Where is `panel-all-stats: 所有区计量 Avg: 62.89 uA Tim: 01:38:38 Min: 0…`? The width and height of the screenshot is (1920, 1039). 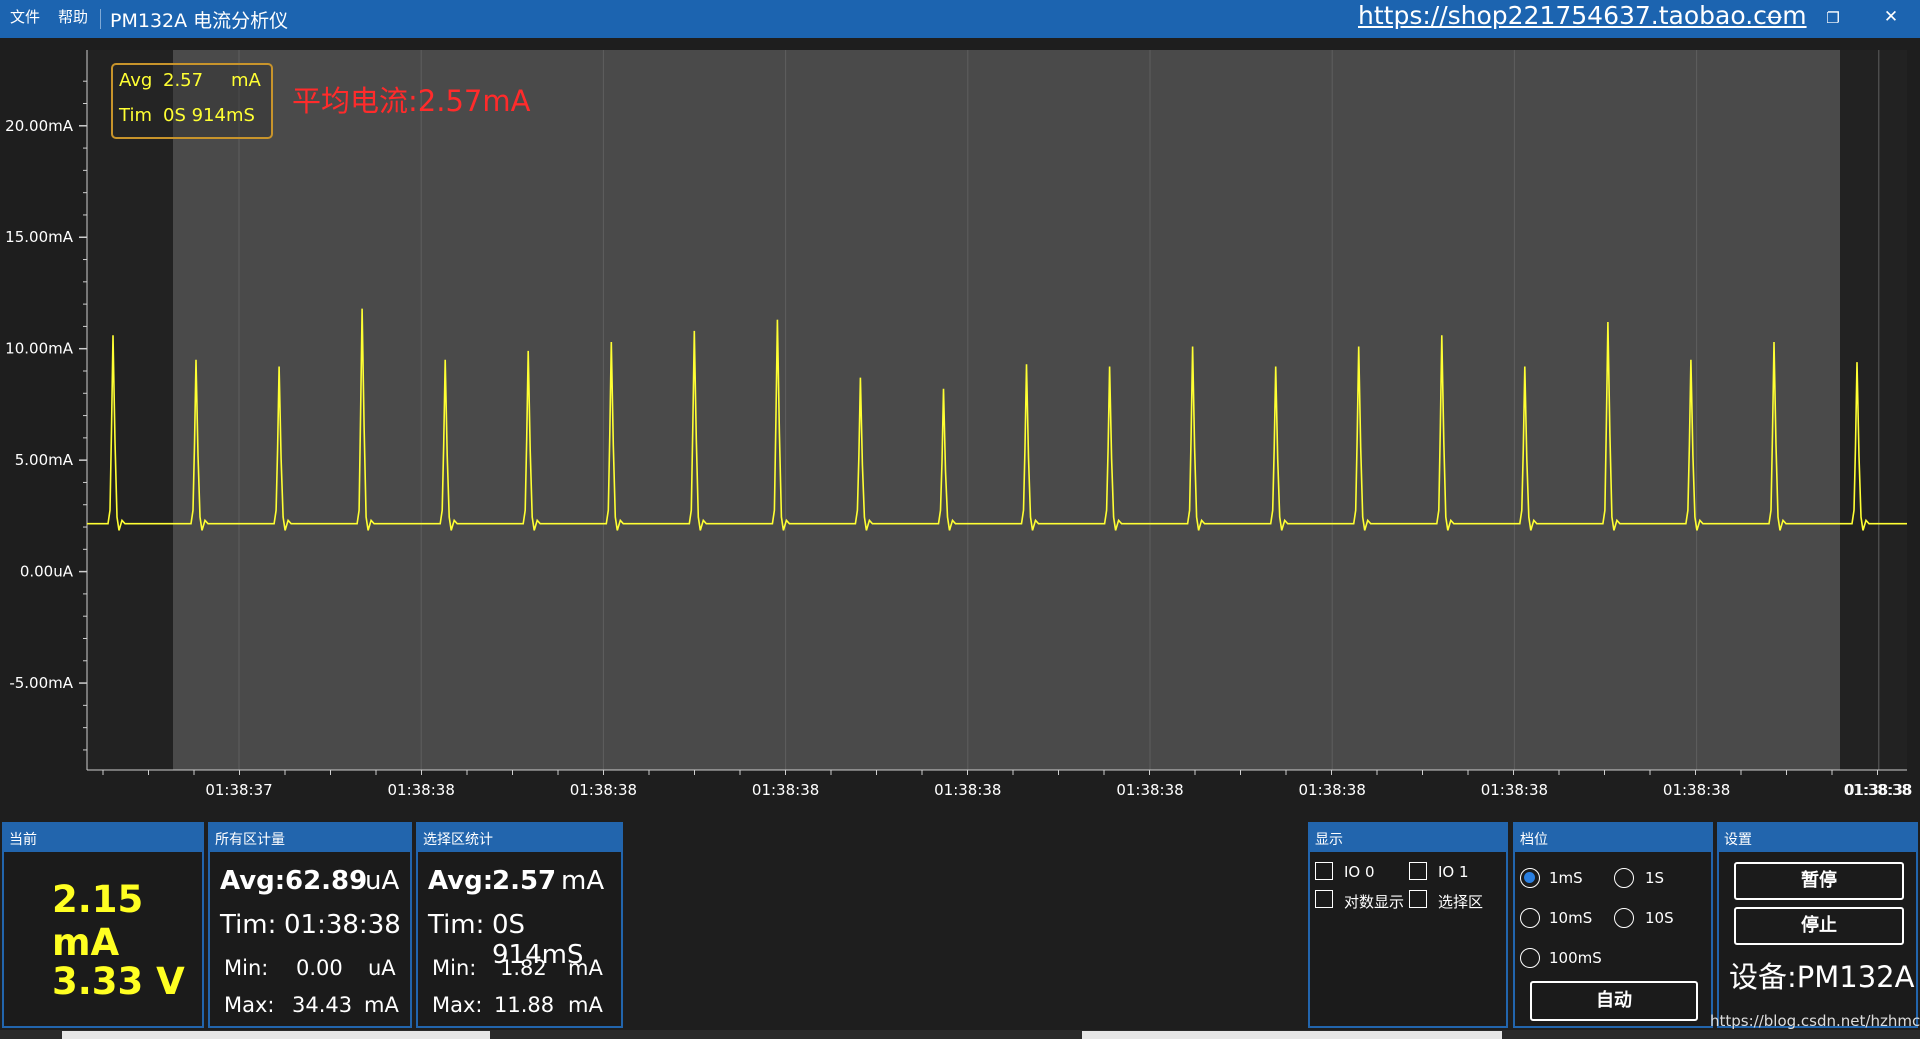 panel-all-stats: 所有区计量 Avg: 62.89 uA Tim: 01:38:38 Min: 0… is located at coordinates (310, 925).